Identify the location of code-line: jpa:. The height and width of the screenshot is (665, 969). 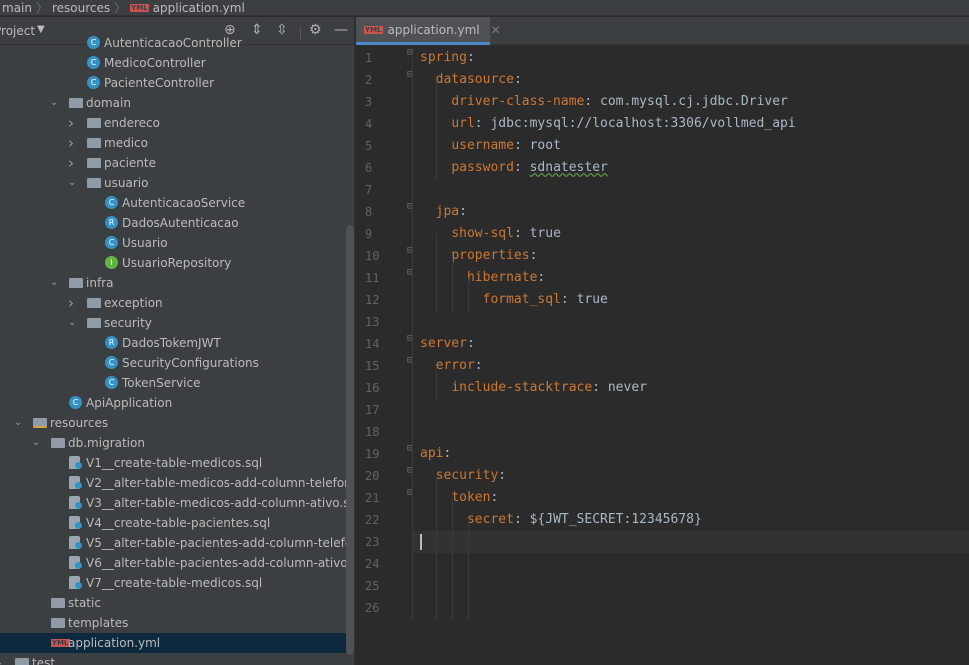
(443, 212).